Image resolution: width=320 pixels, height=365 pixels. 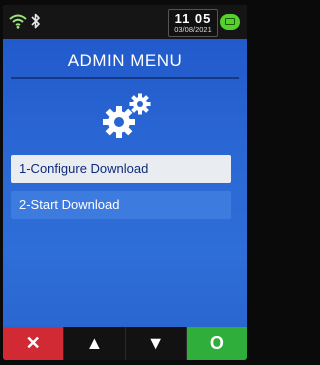 I want to click on down-button: ▼, so click(x=156, y=343).